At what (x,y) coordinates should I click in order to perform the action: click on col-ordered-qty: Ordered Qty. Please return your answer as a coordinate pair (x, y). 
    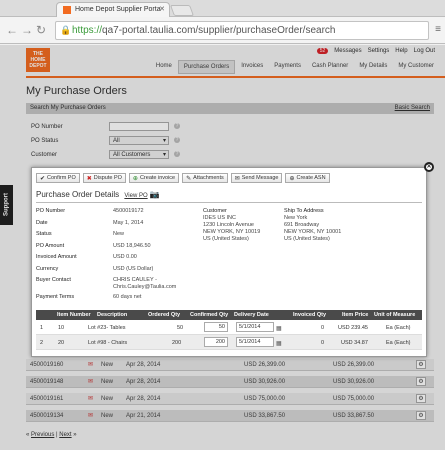
    Looking at the image, I should click on (164, 315).